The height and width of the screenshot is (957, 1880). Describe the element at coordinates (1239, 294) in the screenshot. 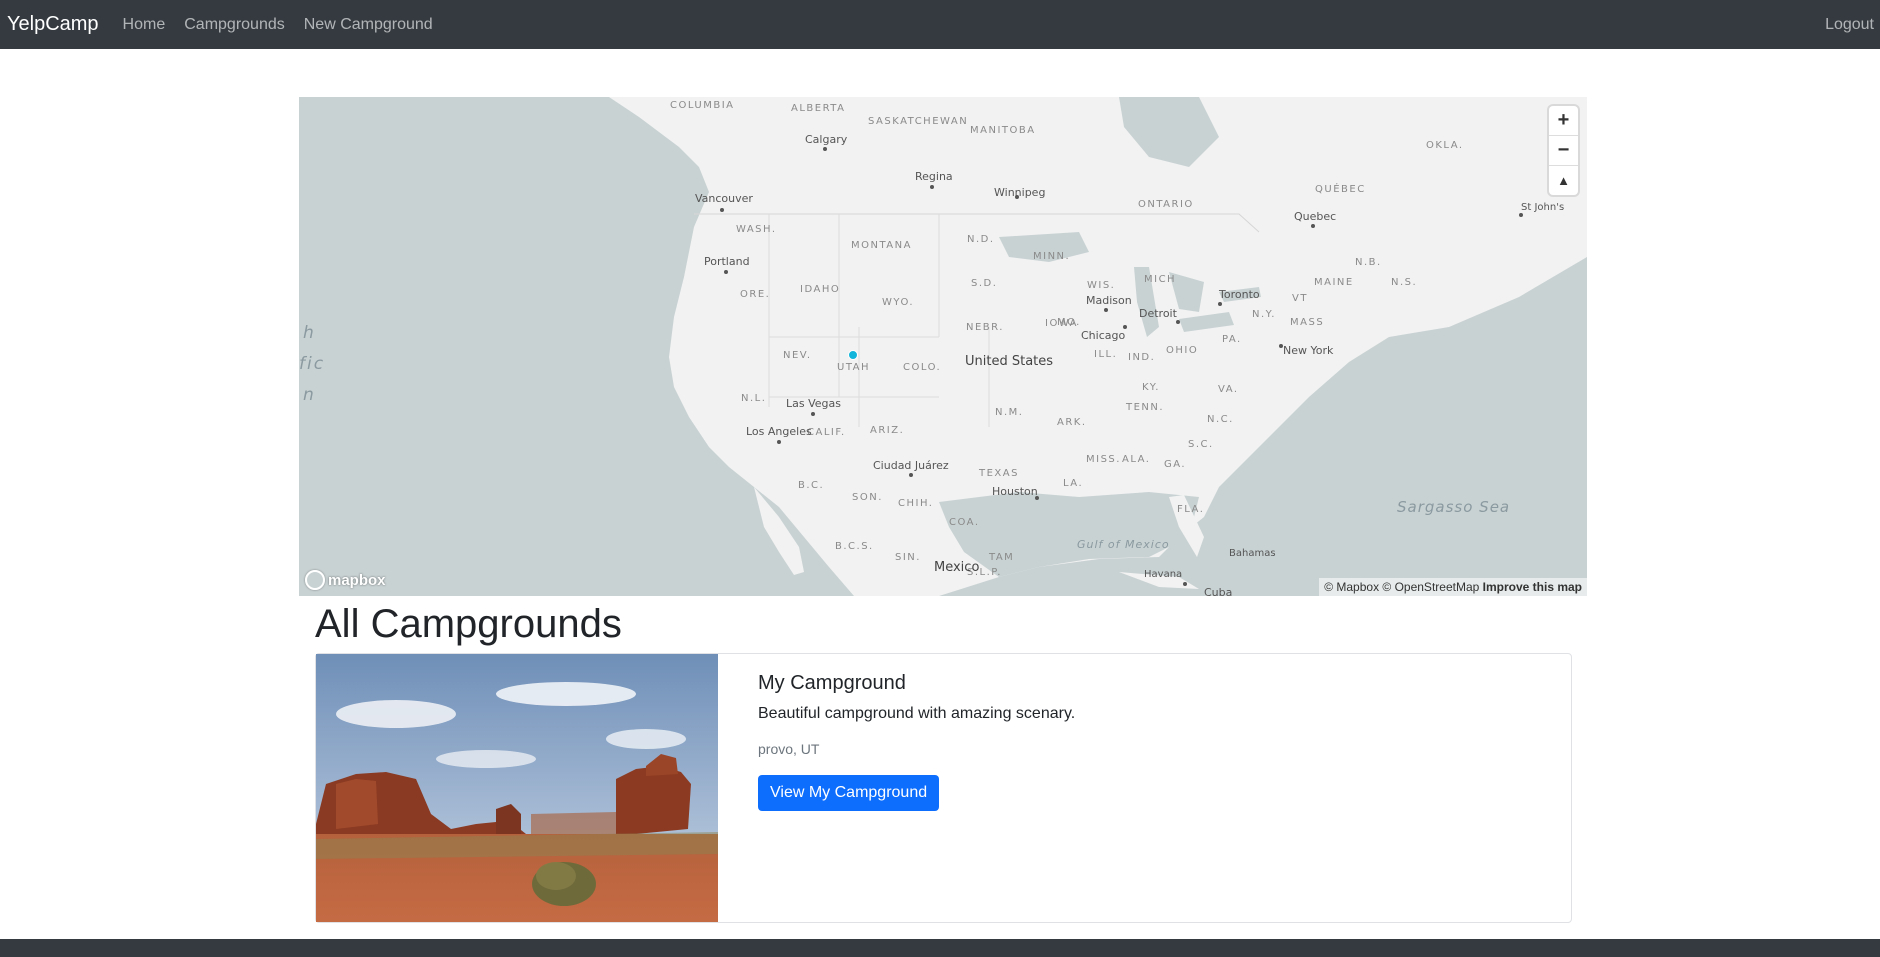

I see `city-label: Toronto` at that location.